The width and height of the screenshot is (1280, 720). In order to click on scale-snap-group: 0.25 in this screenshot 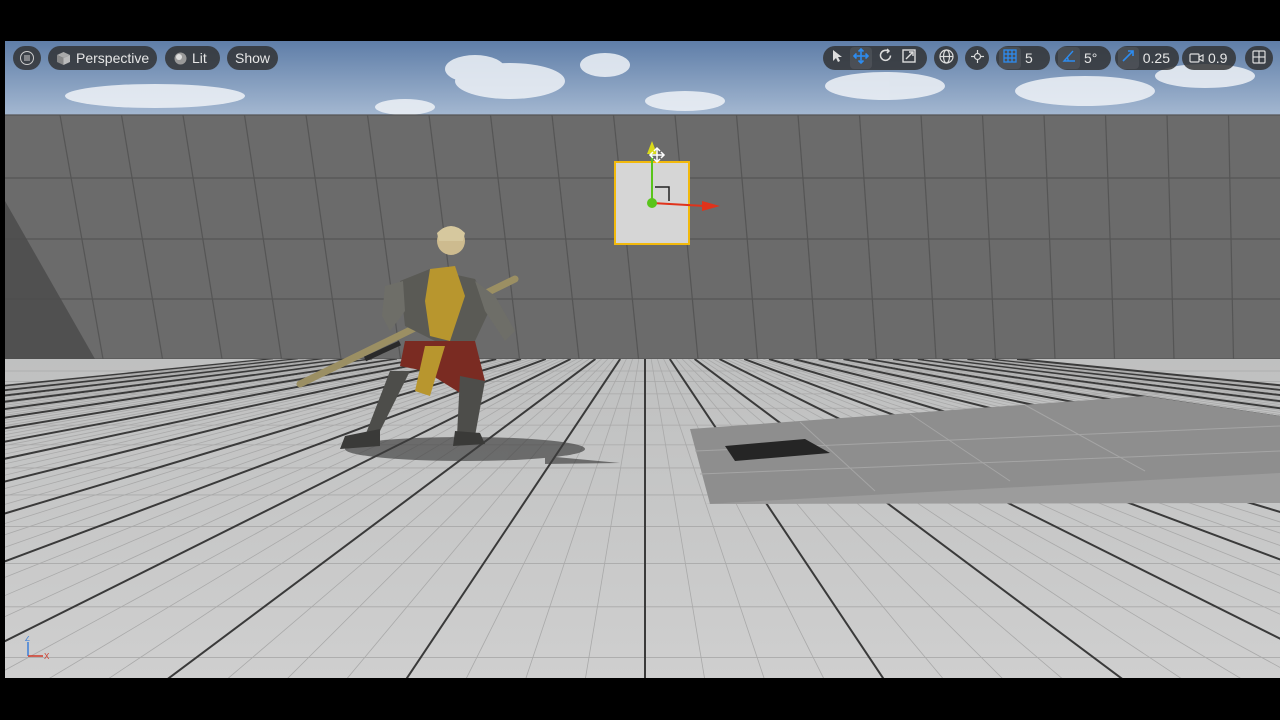, I will do `click(1147, 58)`.